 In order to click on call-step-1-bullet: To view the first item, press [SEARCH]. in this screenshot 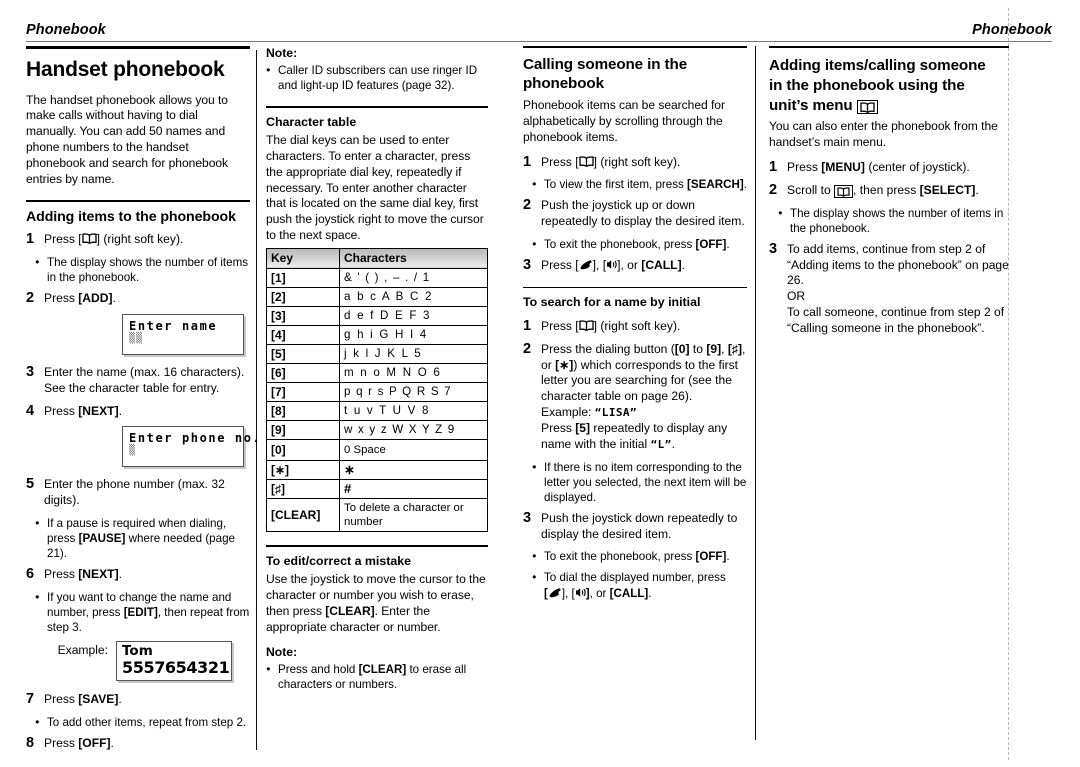, I will do `click(639, 184)`.